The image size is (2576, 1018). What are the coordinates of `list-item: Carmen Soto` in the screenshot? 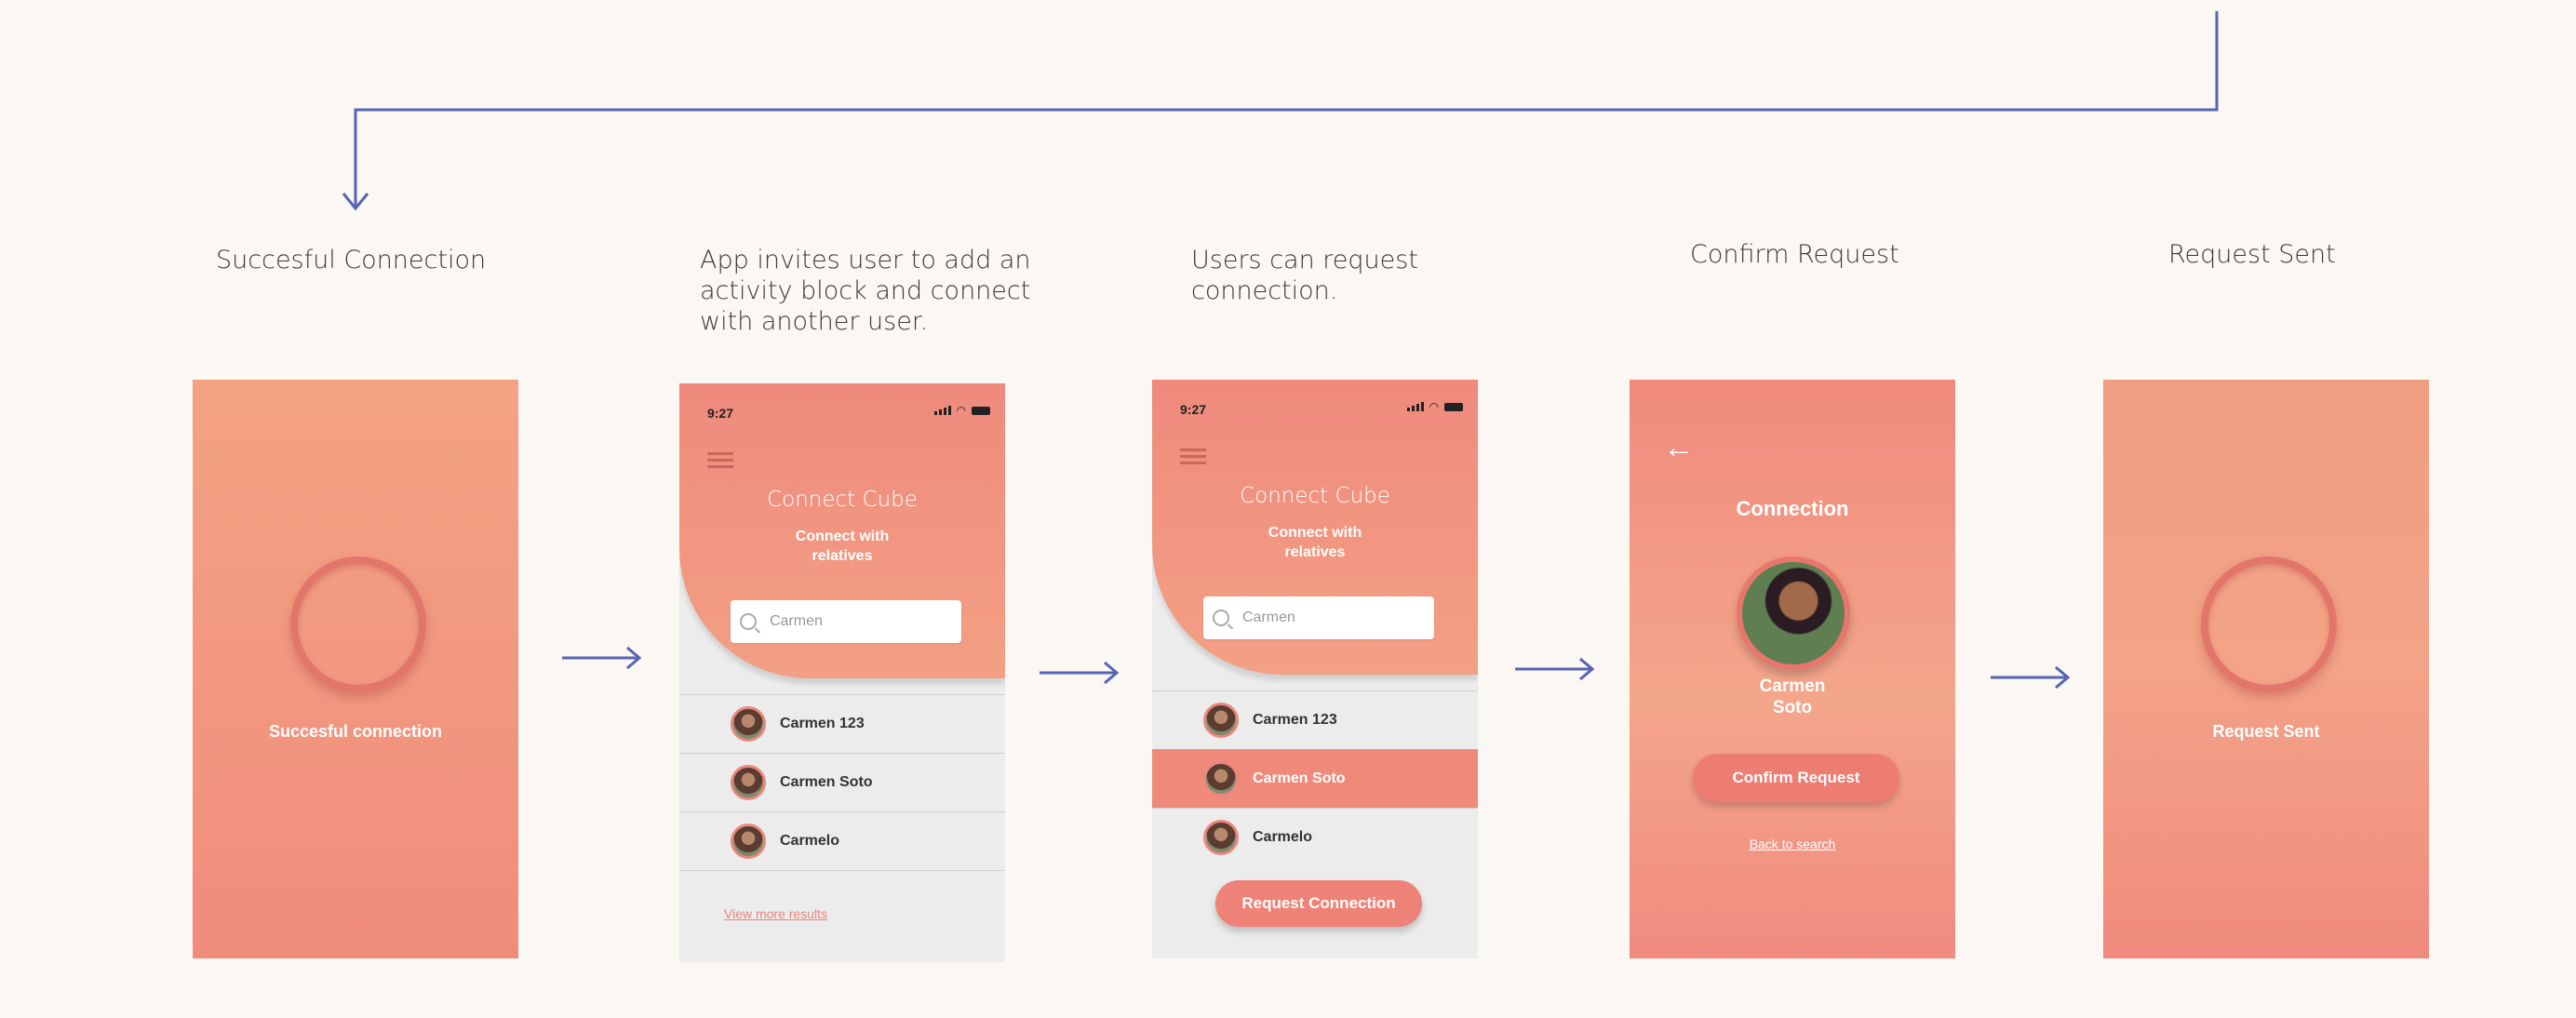 It's located at (842, 782).